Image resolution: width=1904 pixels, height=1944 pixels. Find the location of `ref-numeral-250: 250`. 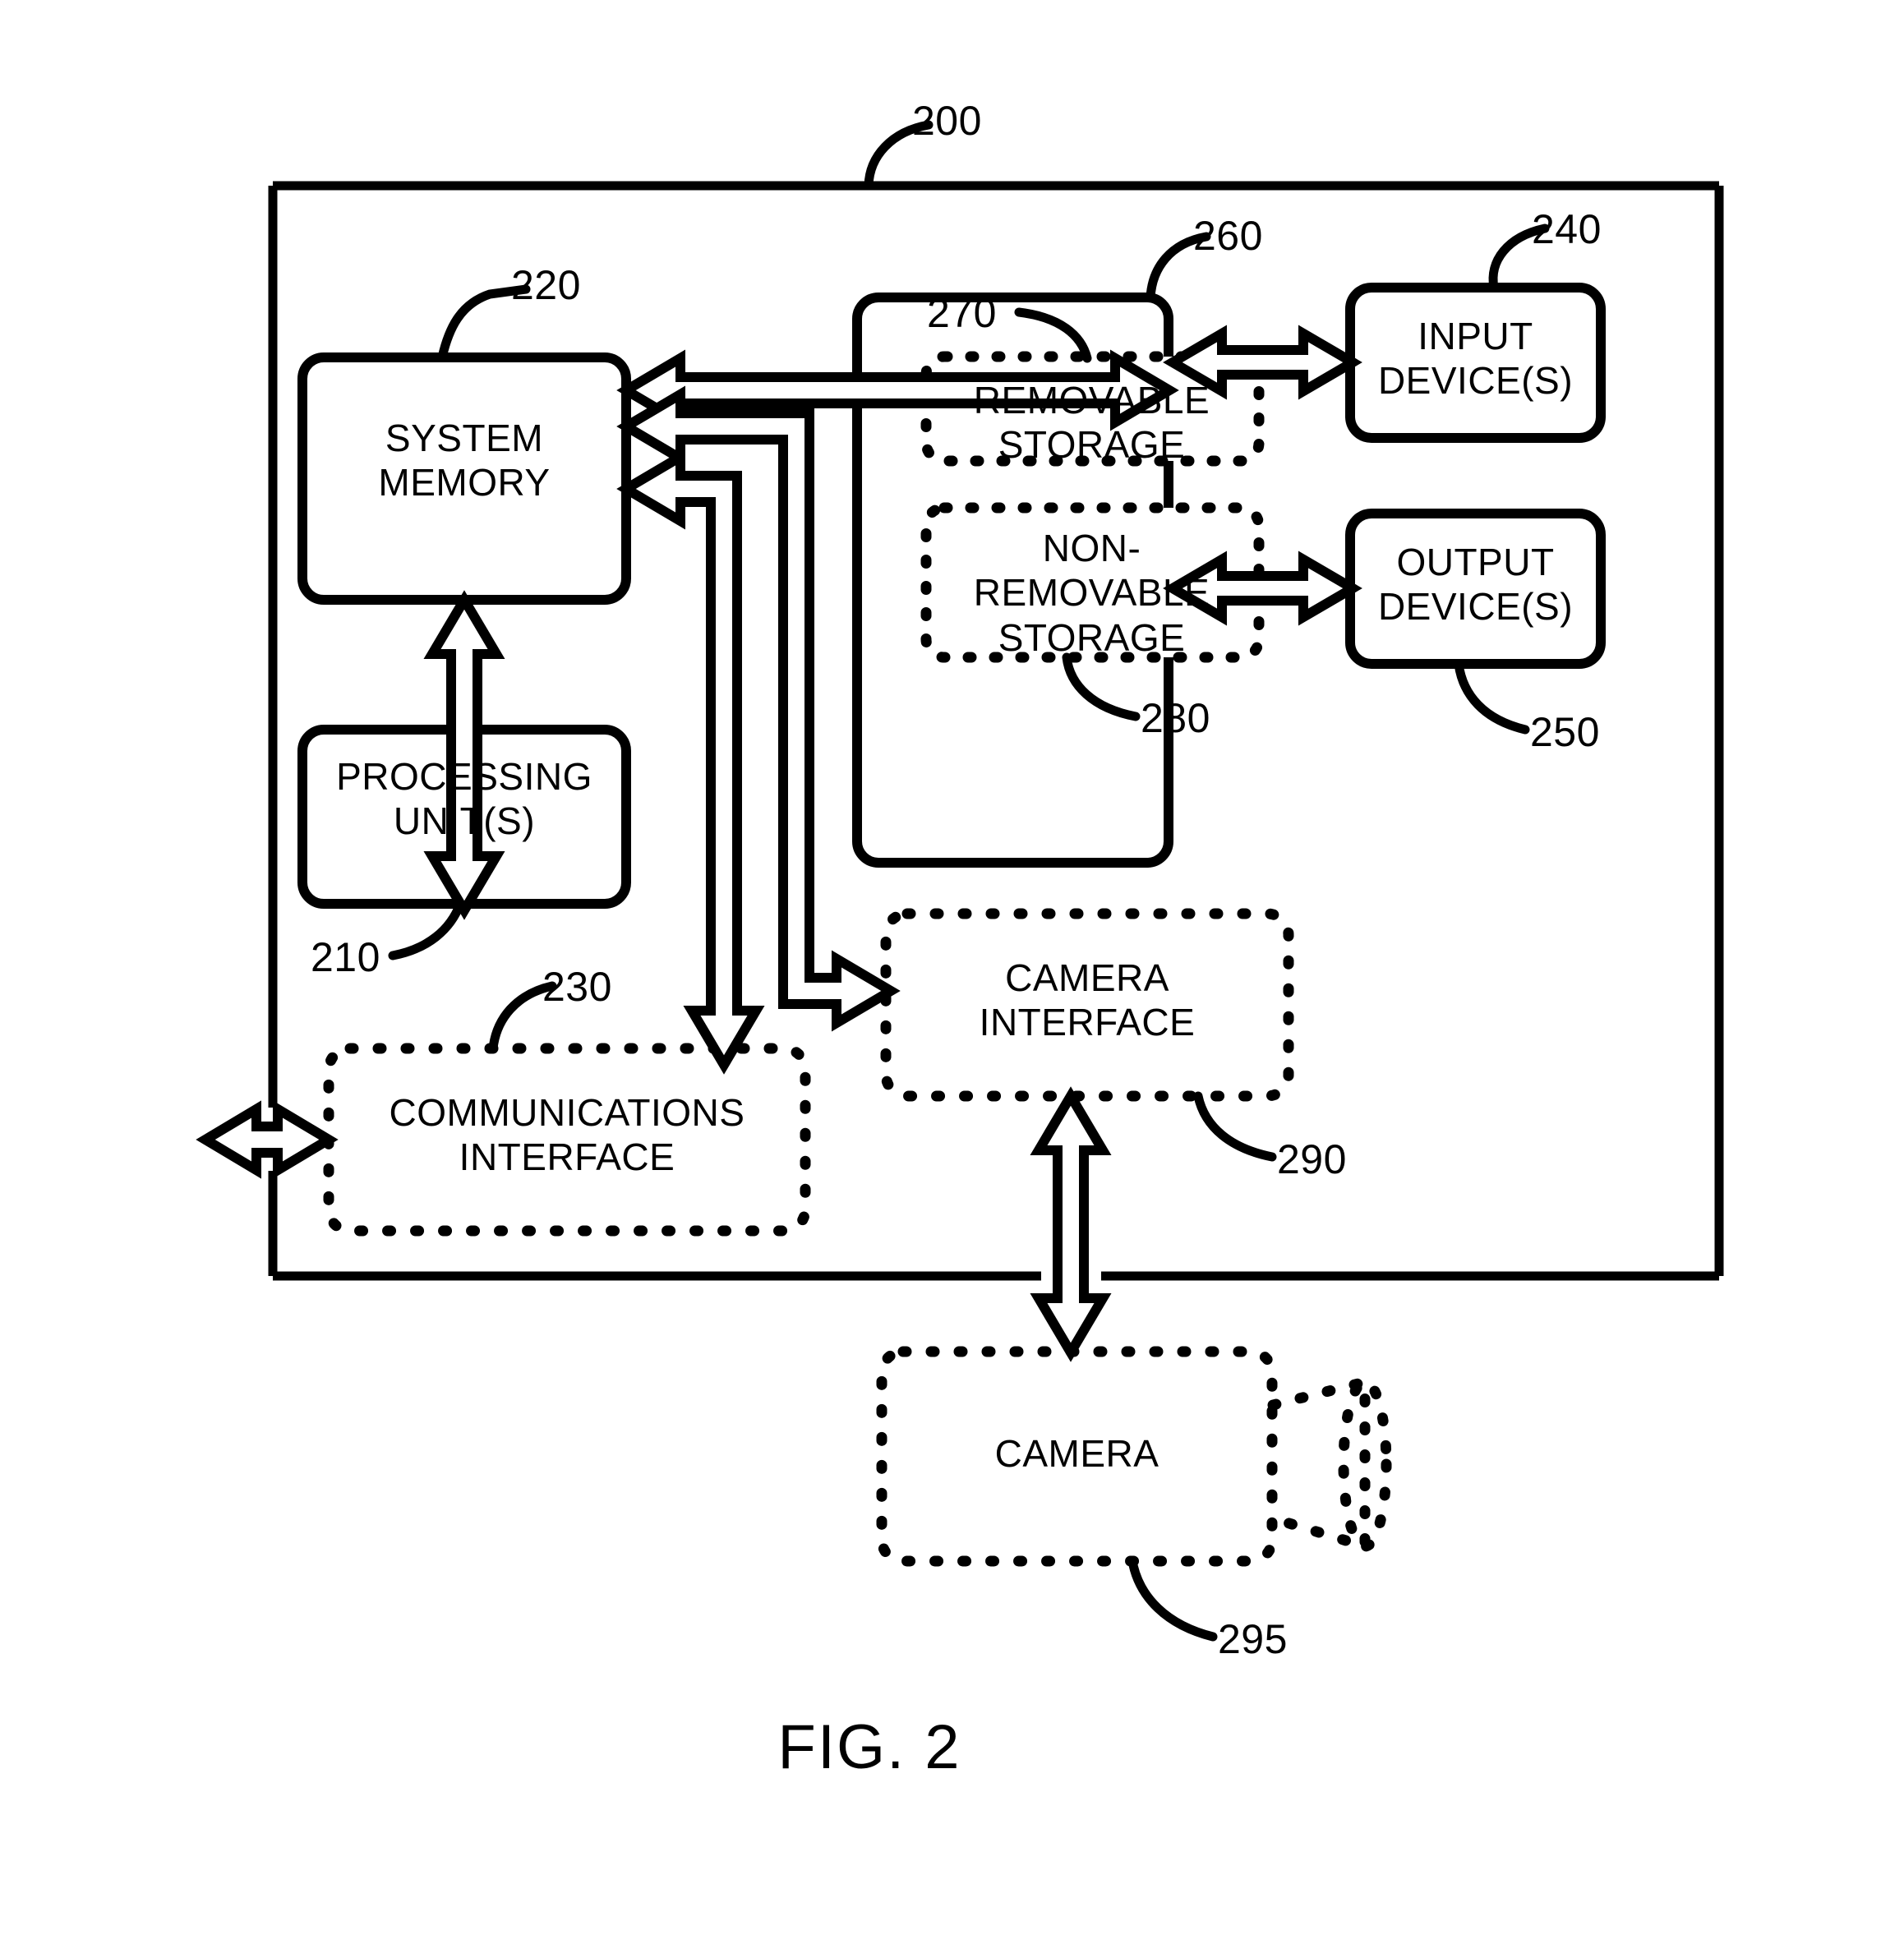

ref-numeral-250: 250 is located at coordinates (1565, 732).